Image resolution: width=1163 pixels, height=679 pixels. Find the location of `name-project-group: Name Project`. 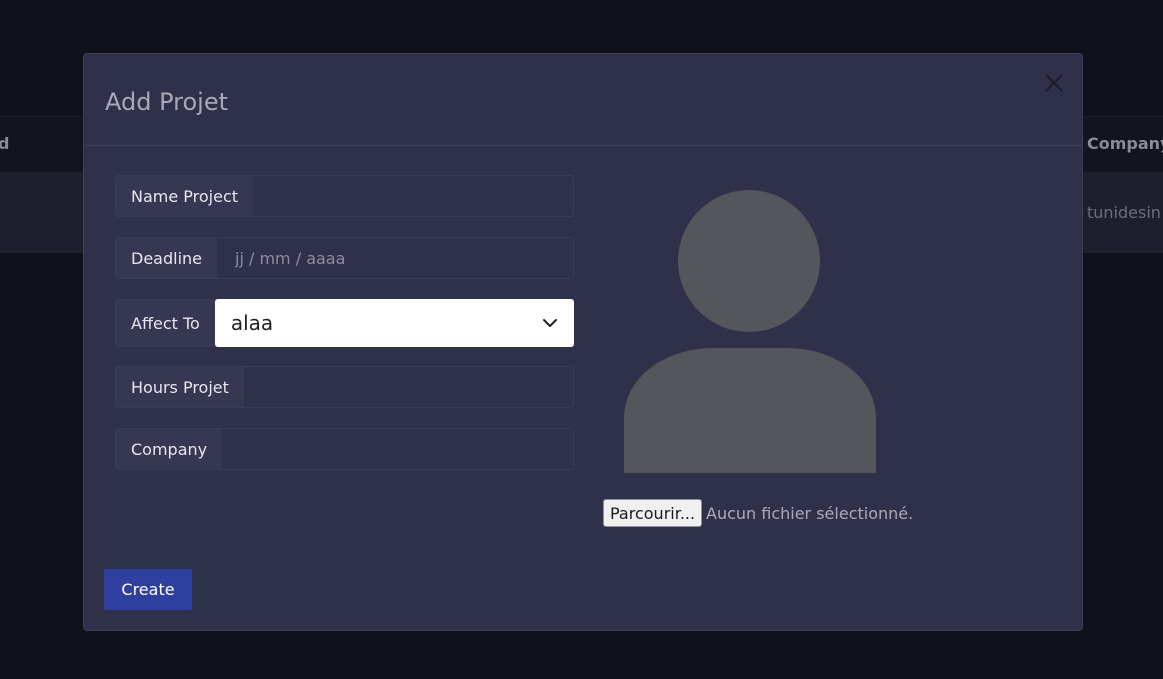

name-project-group: Name Project is located at coordinates (344, 196).